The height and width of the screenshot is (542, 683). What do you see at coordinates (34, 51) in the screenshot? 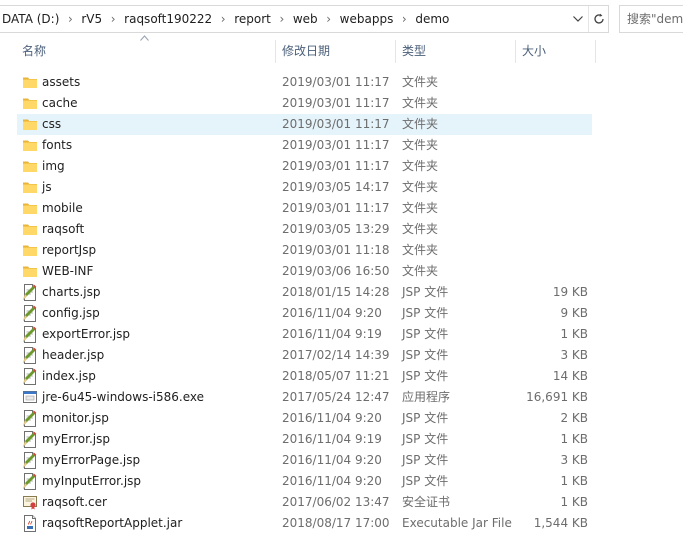
I see `column-header-name: 名称` at bounding box center [34, 51].